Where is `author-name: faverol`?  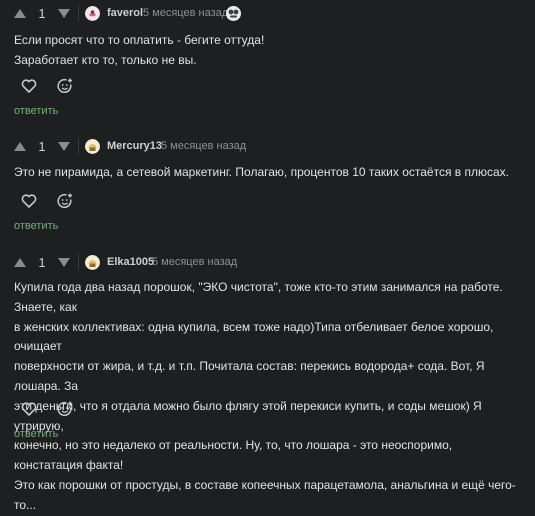
author-name: faverol is located at coordinates (125, 13).